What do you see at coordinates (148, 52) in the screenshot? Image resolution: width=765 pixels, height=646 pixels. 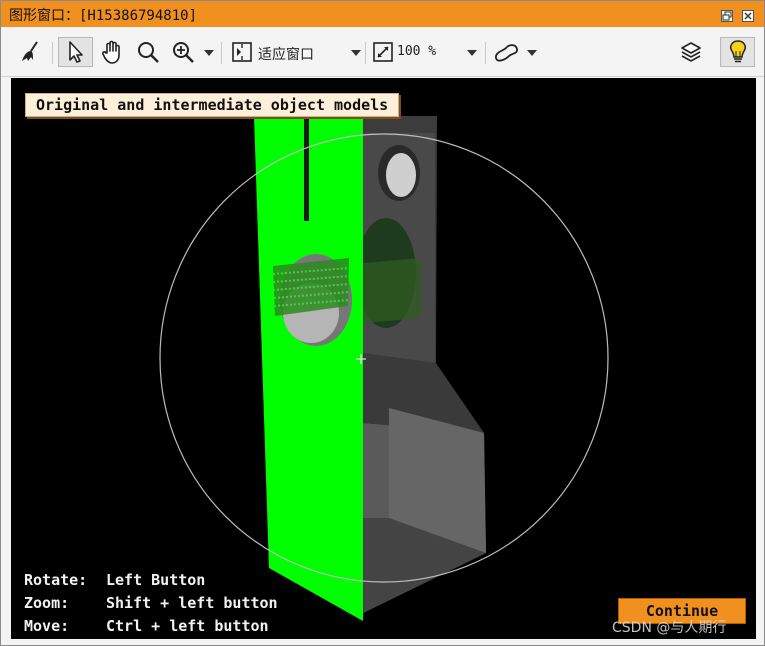 I see `magnifier-icon` at bounding box center [148, 52].